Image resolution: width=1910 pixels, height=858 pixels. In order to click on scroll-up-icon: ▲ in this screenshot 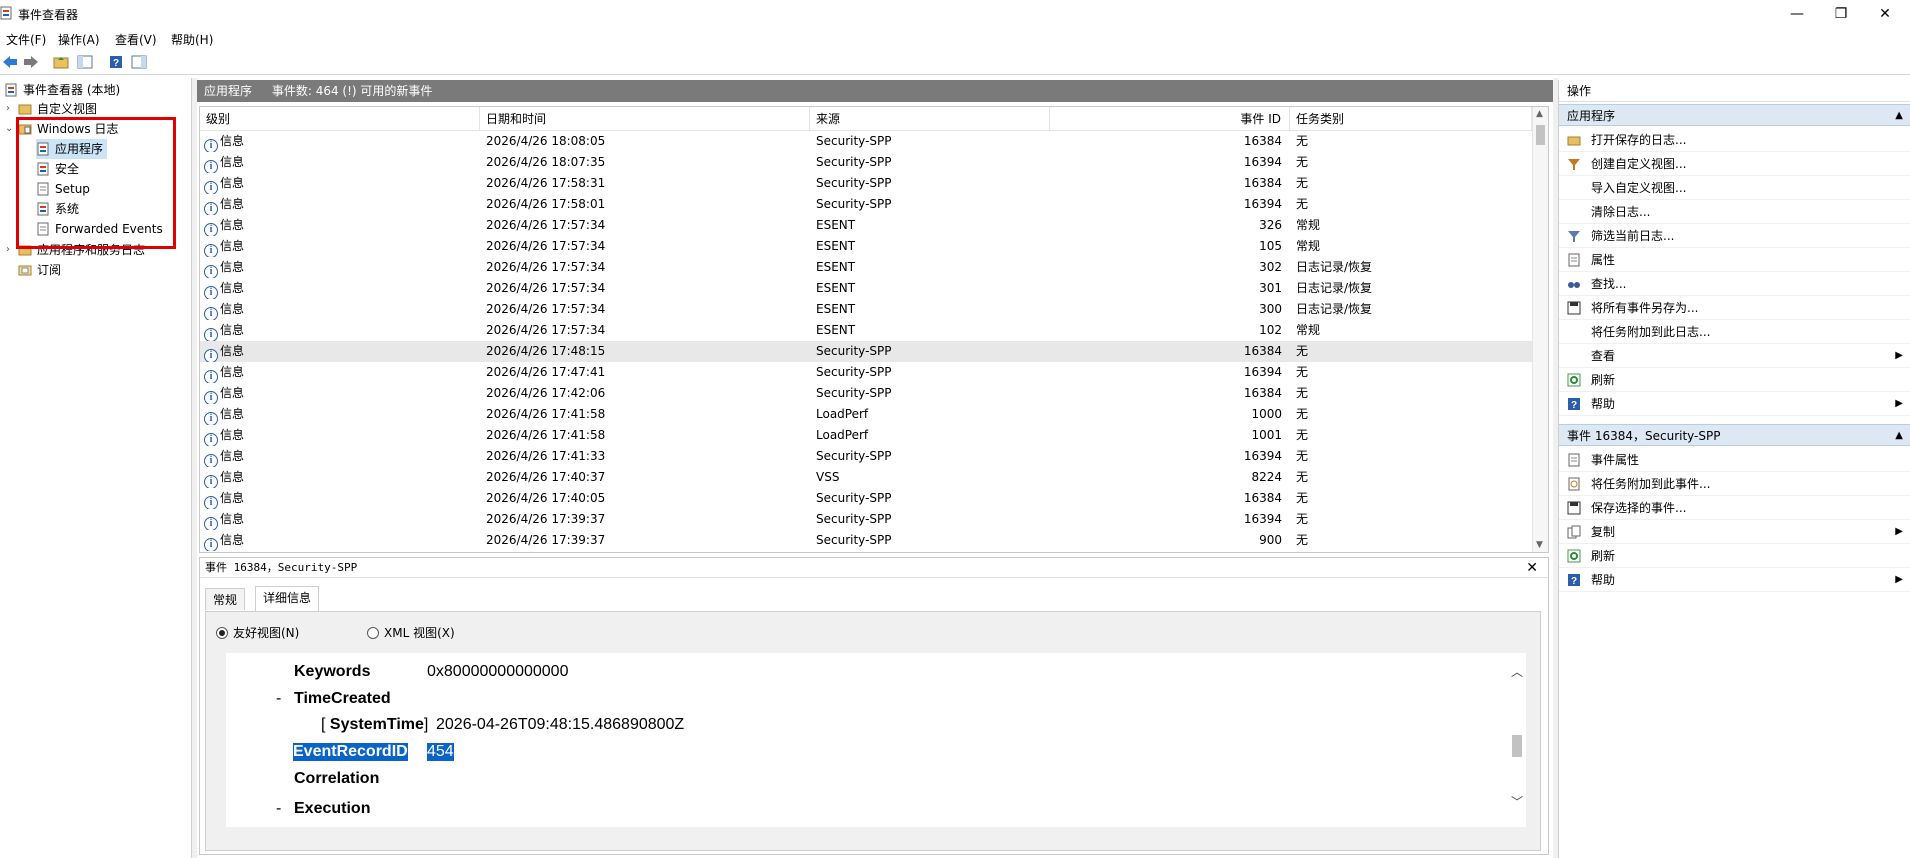, I will do `click(1539, 114)`.